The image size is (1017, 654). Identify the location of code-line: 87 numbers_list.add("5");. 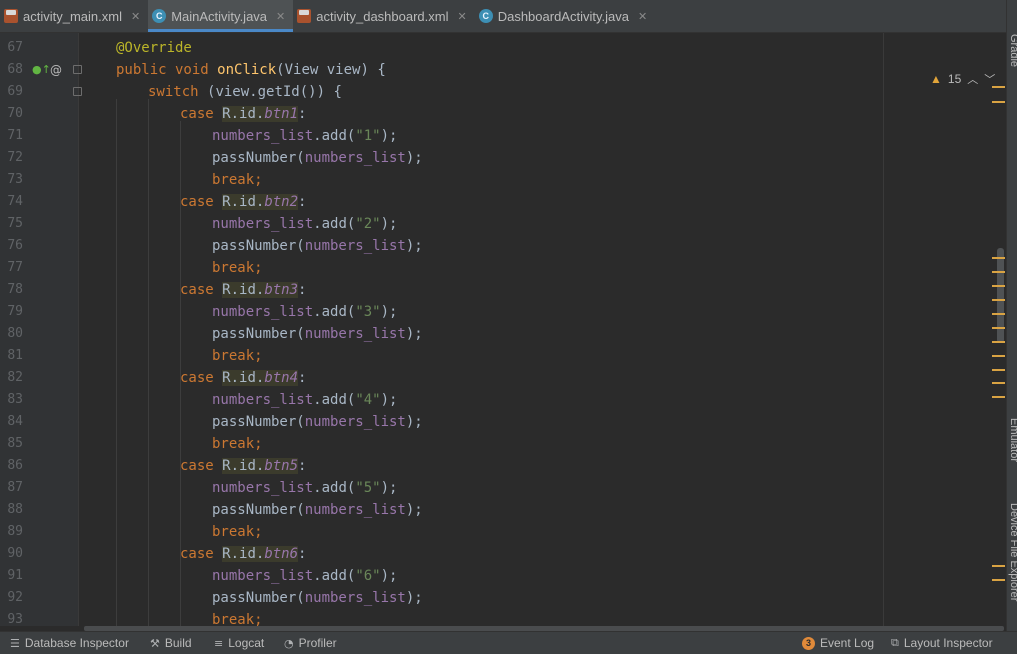
(503, 488).